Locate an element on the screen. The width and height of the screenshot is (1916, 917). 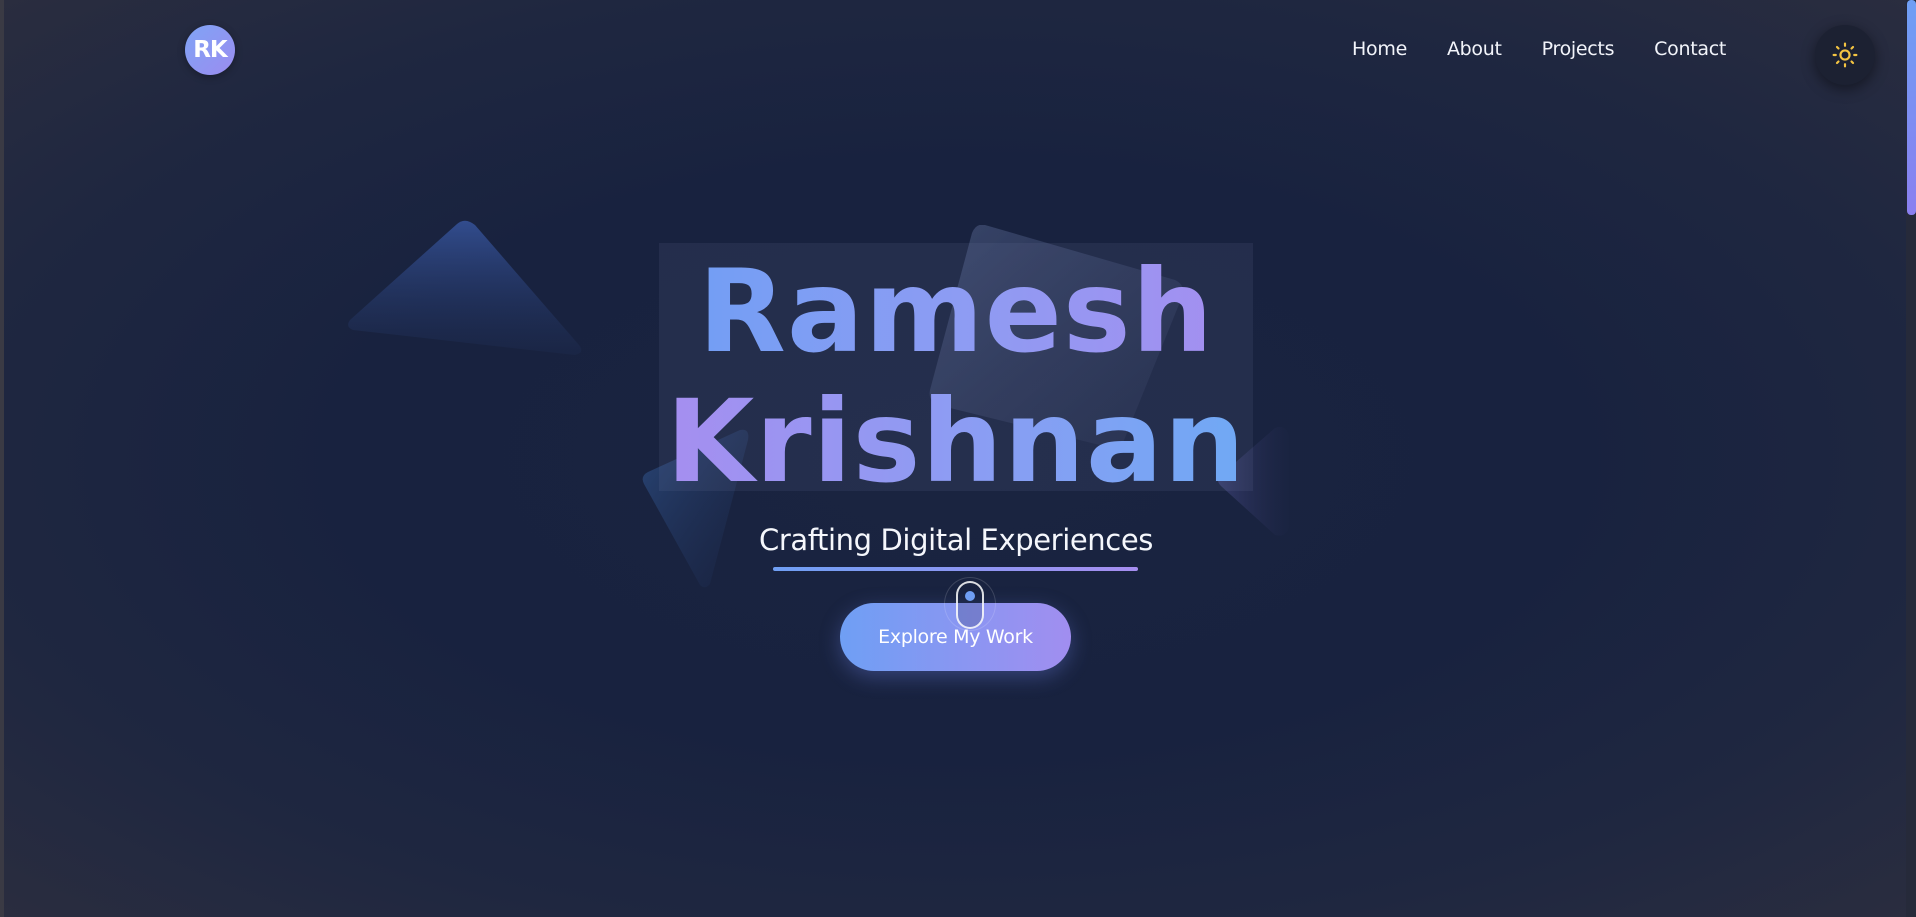
logo-text: RK is located at coordinates (210, 50).